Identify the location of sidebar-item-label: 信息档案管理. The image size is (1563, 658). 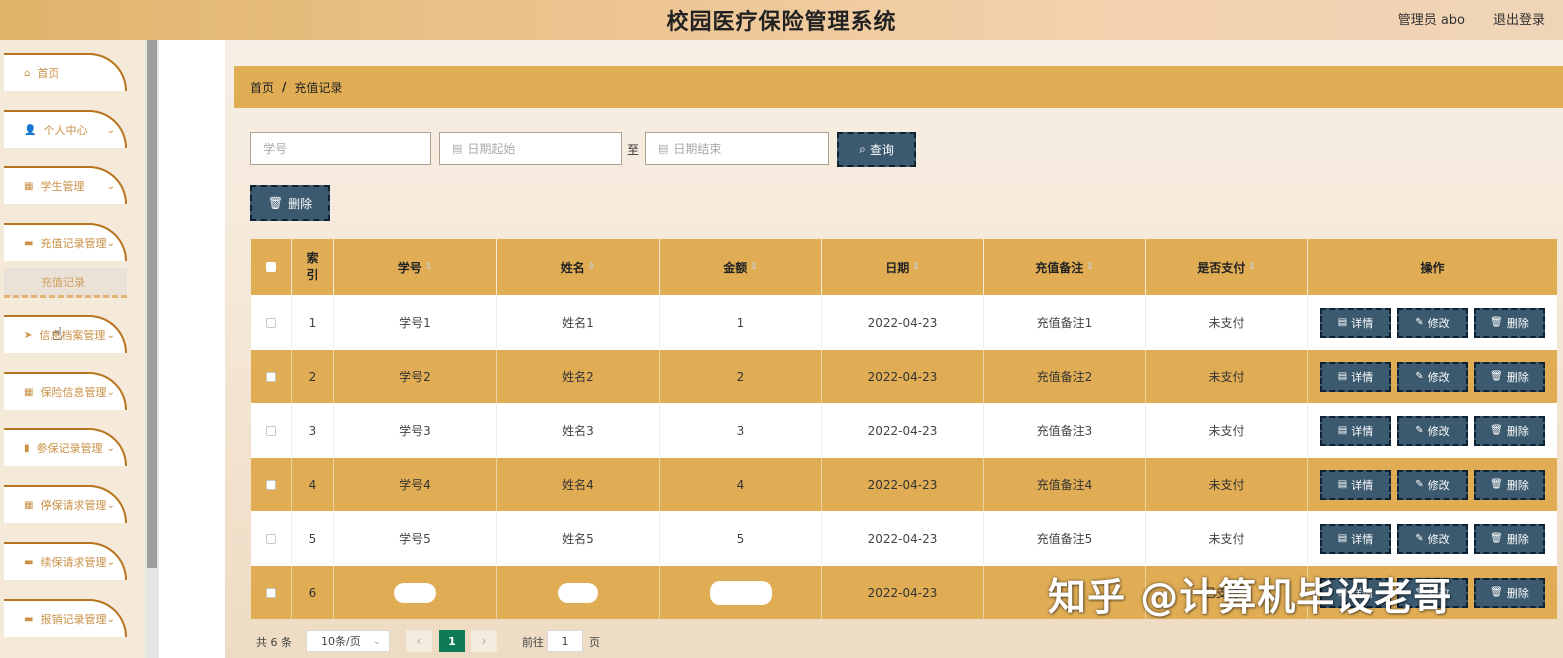
(72, 335).